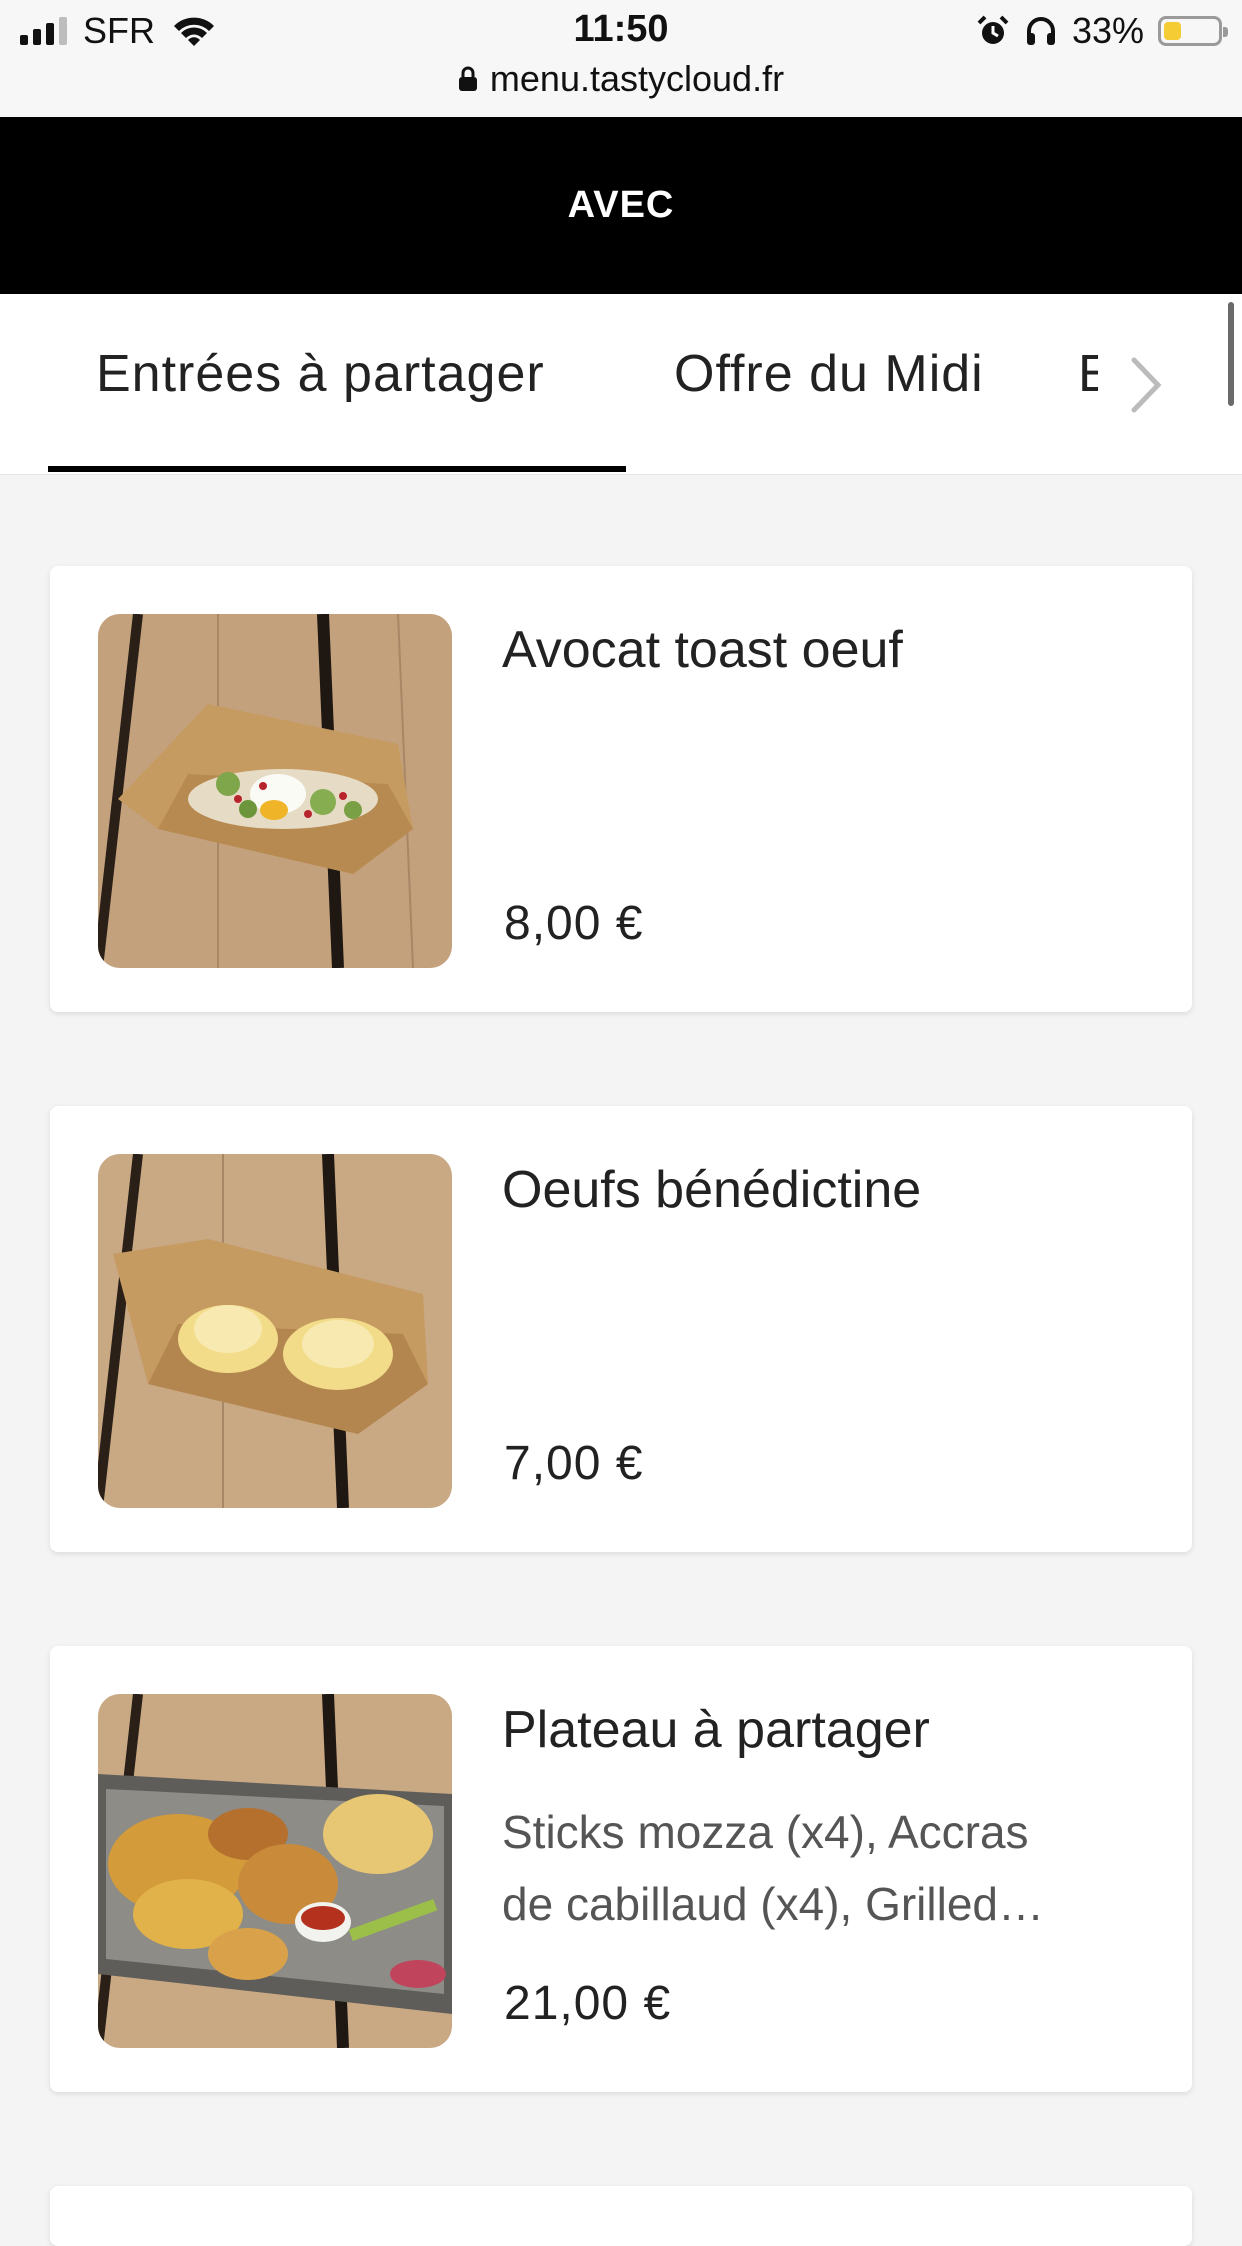 Image resolution: width=1242 pixels, height=2246 pixels. I want to click on url-text: menu.tastycloud.fr, so click(637, 78).